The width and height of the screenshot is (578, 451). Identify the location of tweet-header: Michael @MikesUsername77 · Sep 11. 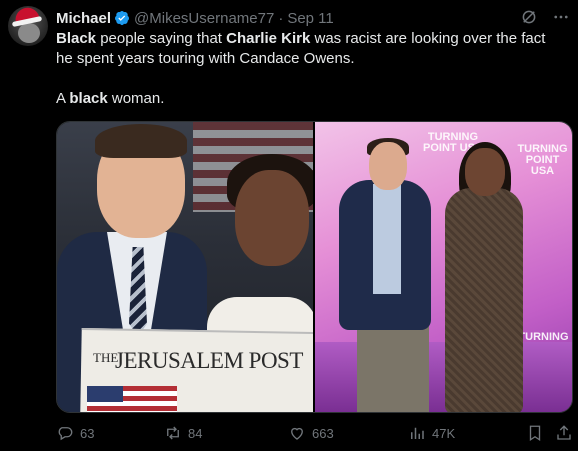
(195, 18).